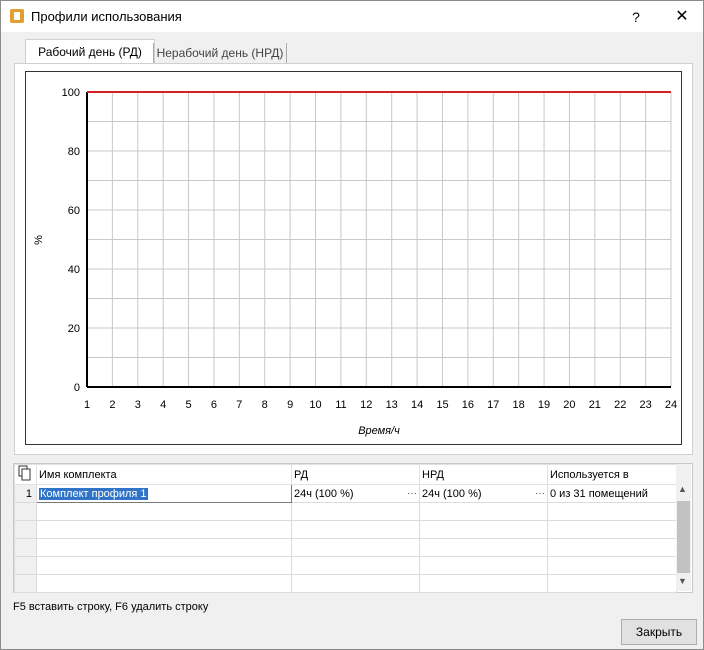 The width and height of the screenshot is (704, 650). What do you see at coordinates (392, 405) in the screenshot?
I see `x-tick-label: 13` at bounding box center [392, 405].